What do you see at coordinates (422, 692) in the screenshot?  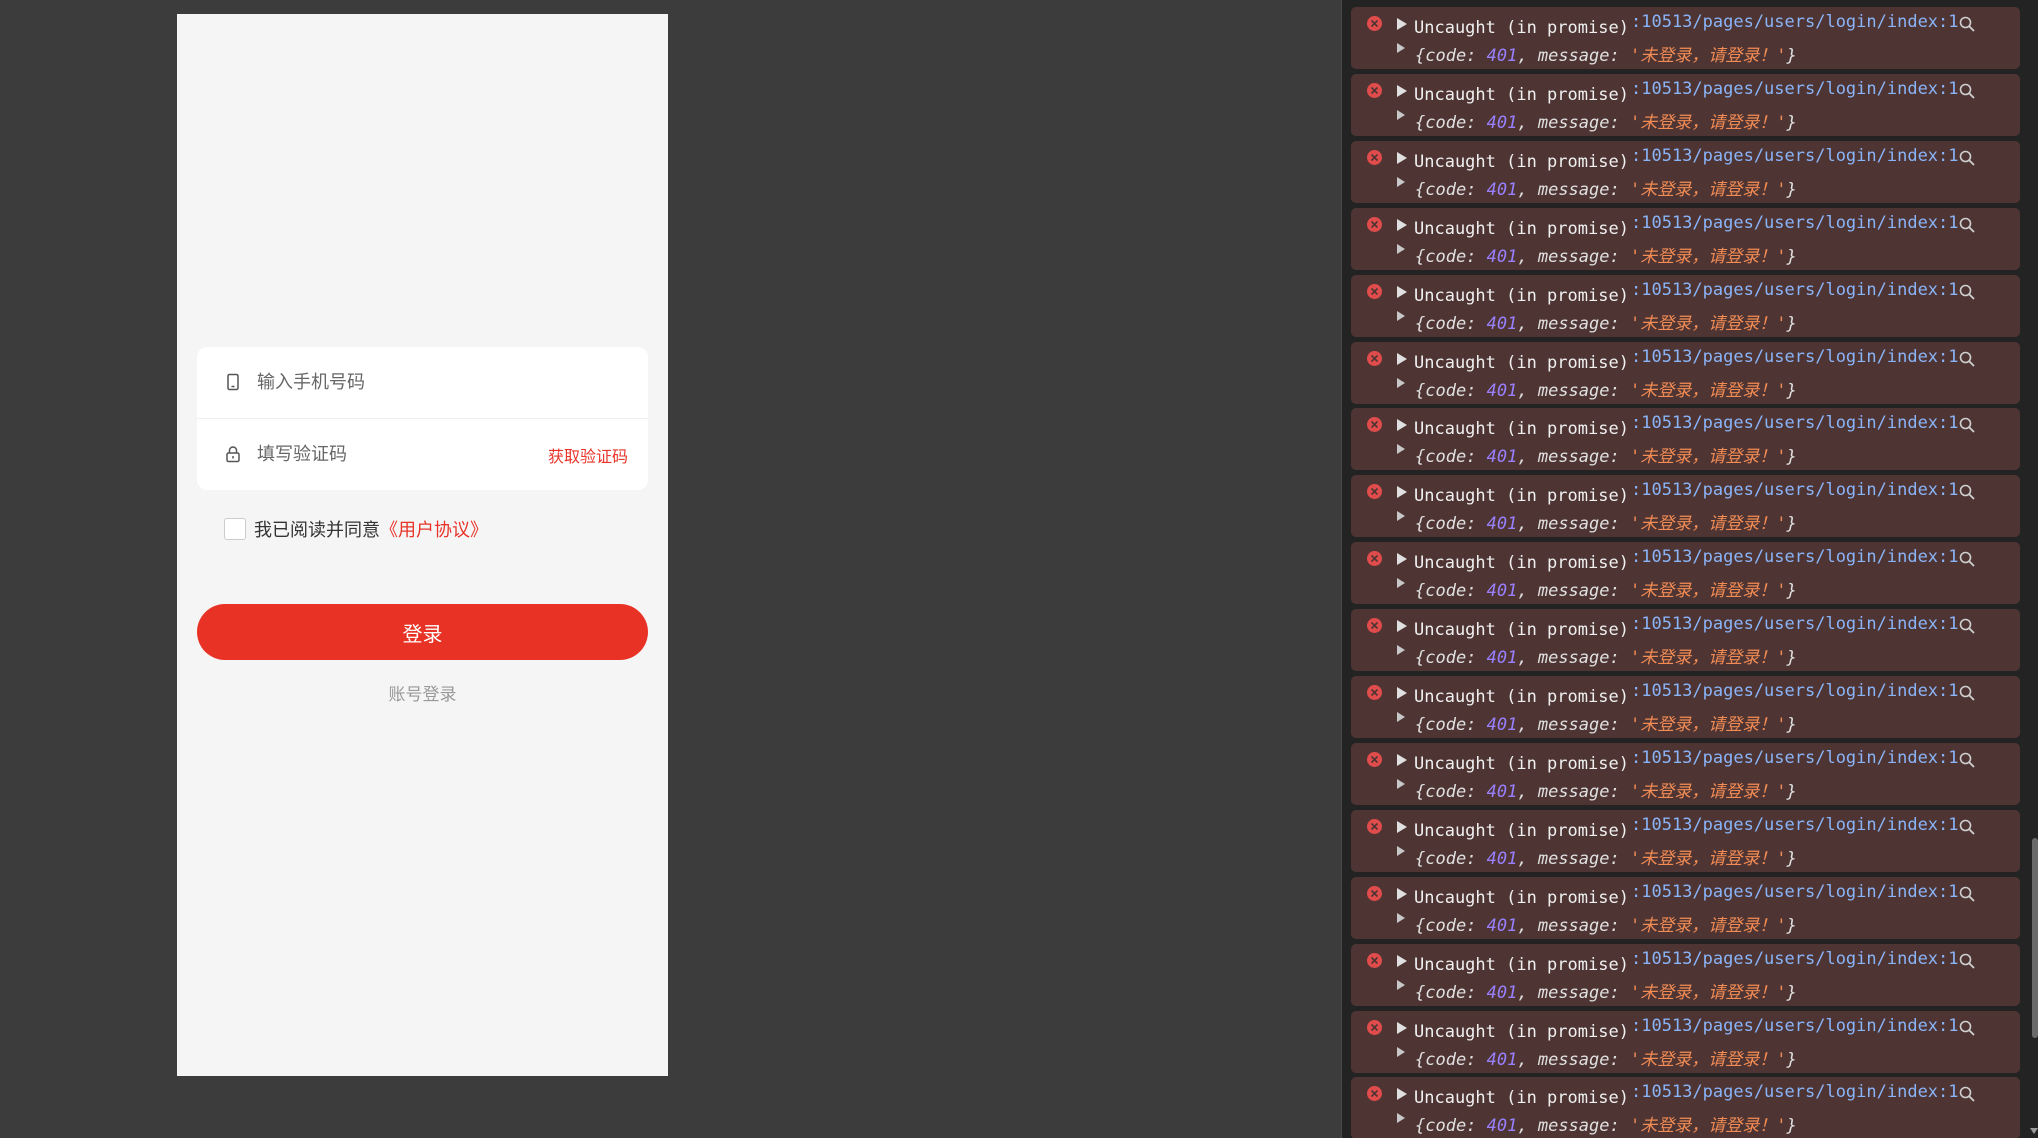 I see `account-login-link: 账号登录` at bounding box center [422, 692].